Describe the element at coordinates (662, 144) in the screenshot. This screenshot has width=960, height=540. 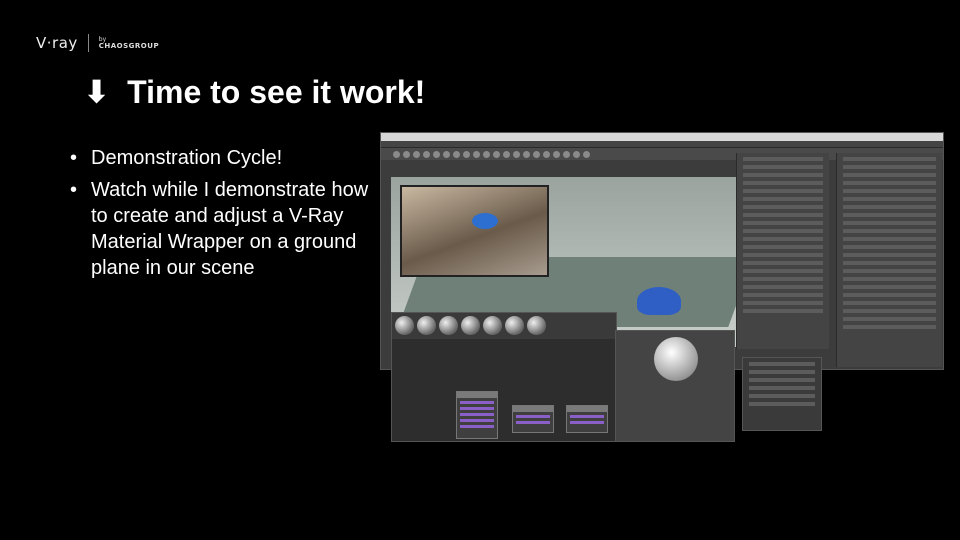
I see `menu-bar` at that location.